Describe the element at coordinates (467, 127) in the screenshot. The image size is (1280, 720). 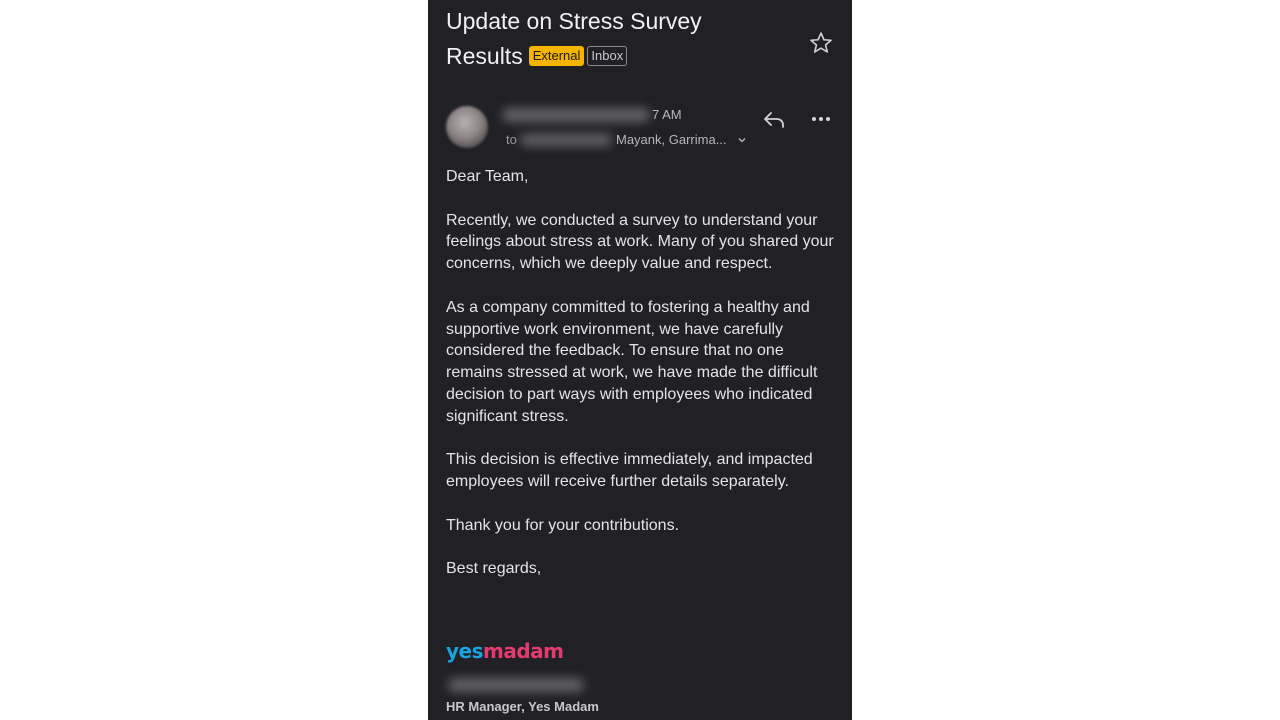
I see `sender-avatar` at that location.